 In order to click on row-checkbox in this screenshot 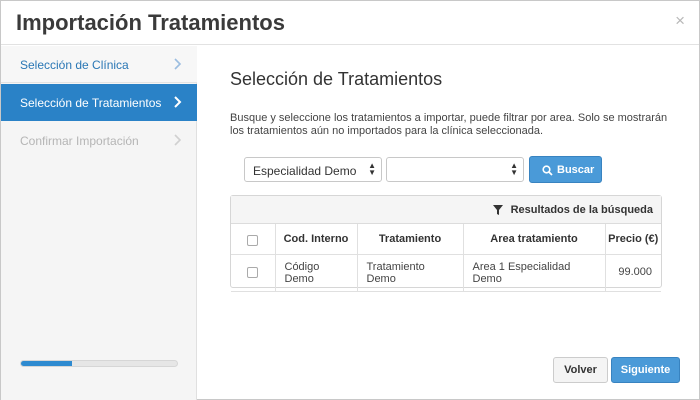, I will do `click(253, 272)`.